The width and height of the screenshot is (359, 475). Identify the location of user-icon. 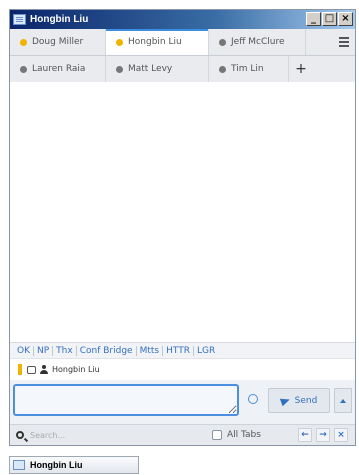
(44, 369).